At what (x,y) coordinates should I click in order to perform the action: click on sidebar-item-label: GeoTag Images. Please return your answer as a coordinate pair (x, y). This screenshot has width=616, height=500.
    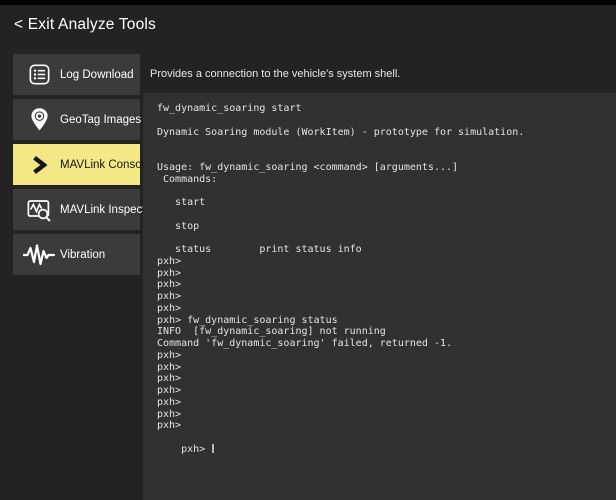
    Looking at the image, I should click on (101, 119).